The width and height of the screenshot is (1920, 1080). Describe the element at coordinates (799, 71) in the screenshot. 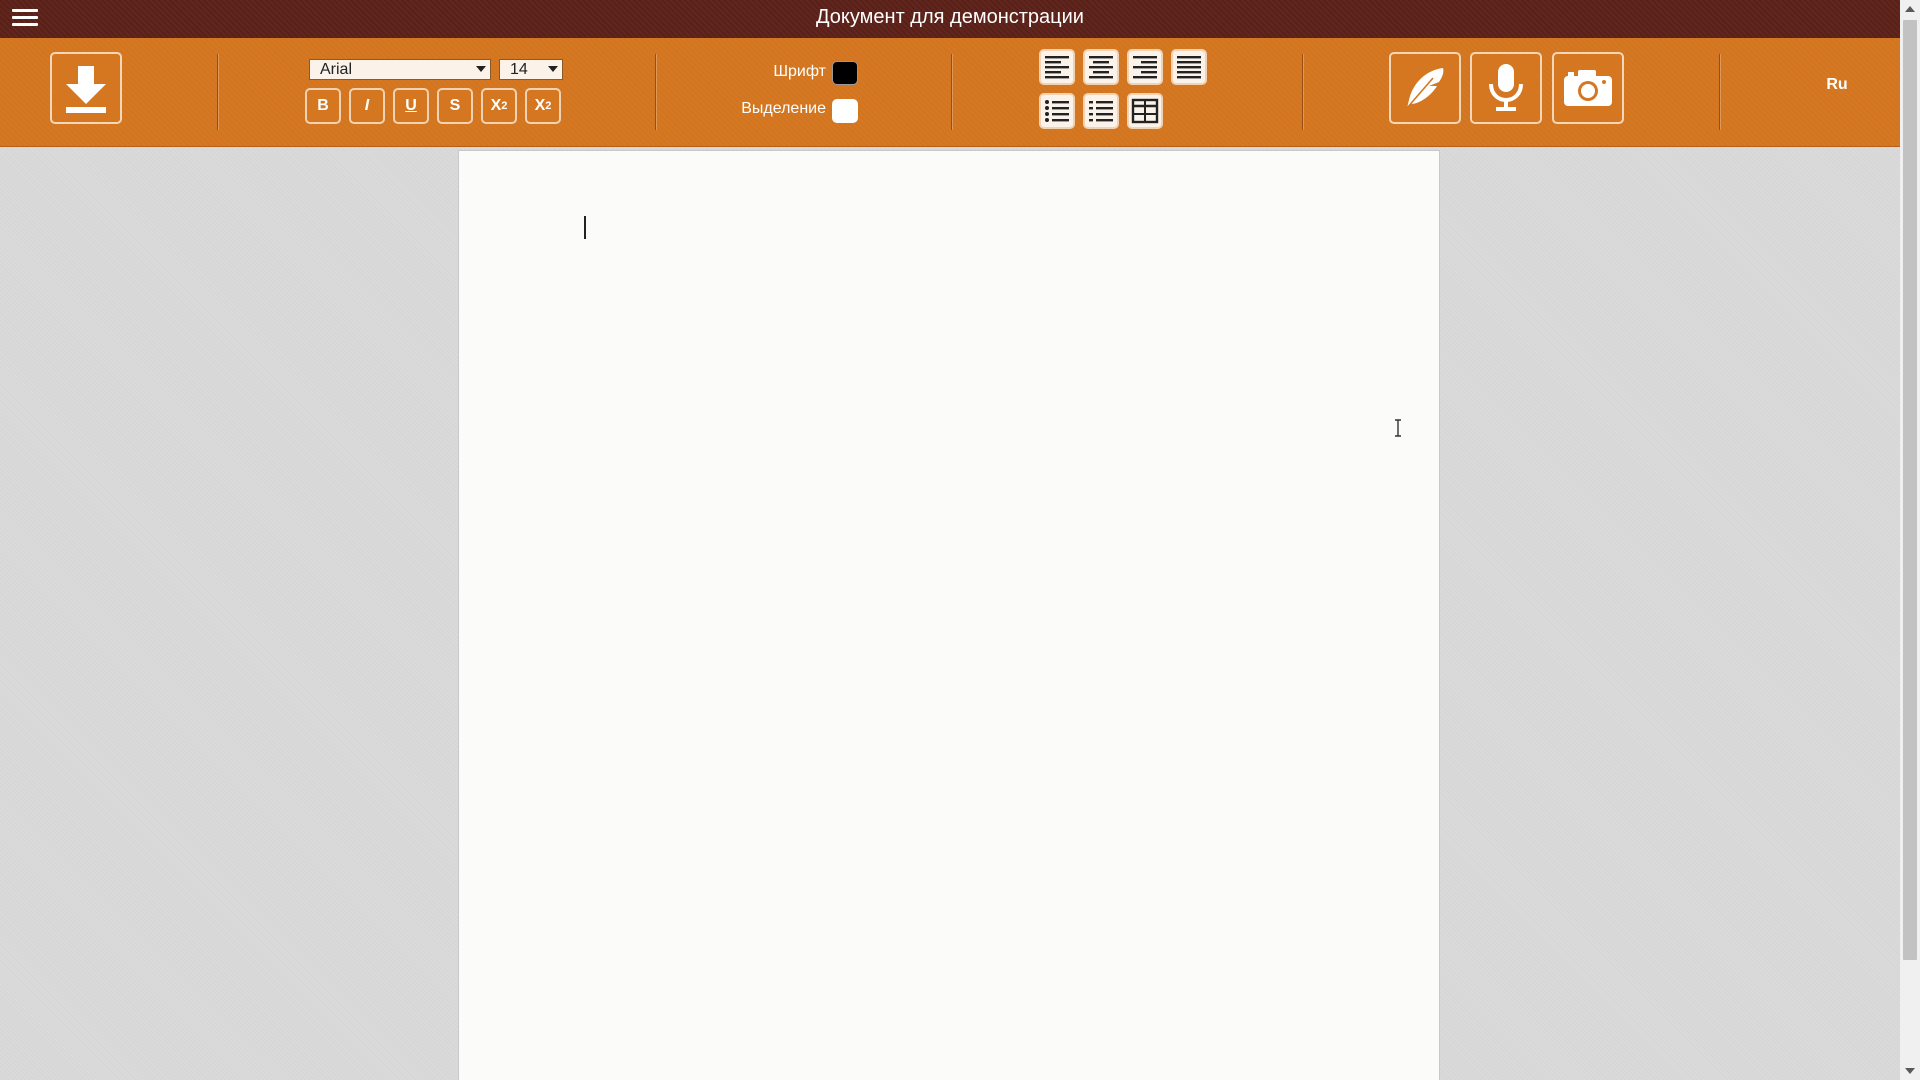

I see `font-color-label: Шрифт` at that location.